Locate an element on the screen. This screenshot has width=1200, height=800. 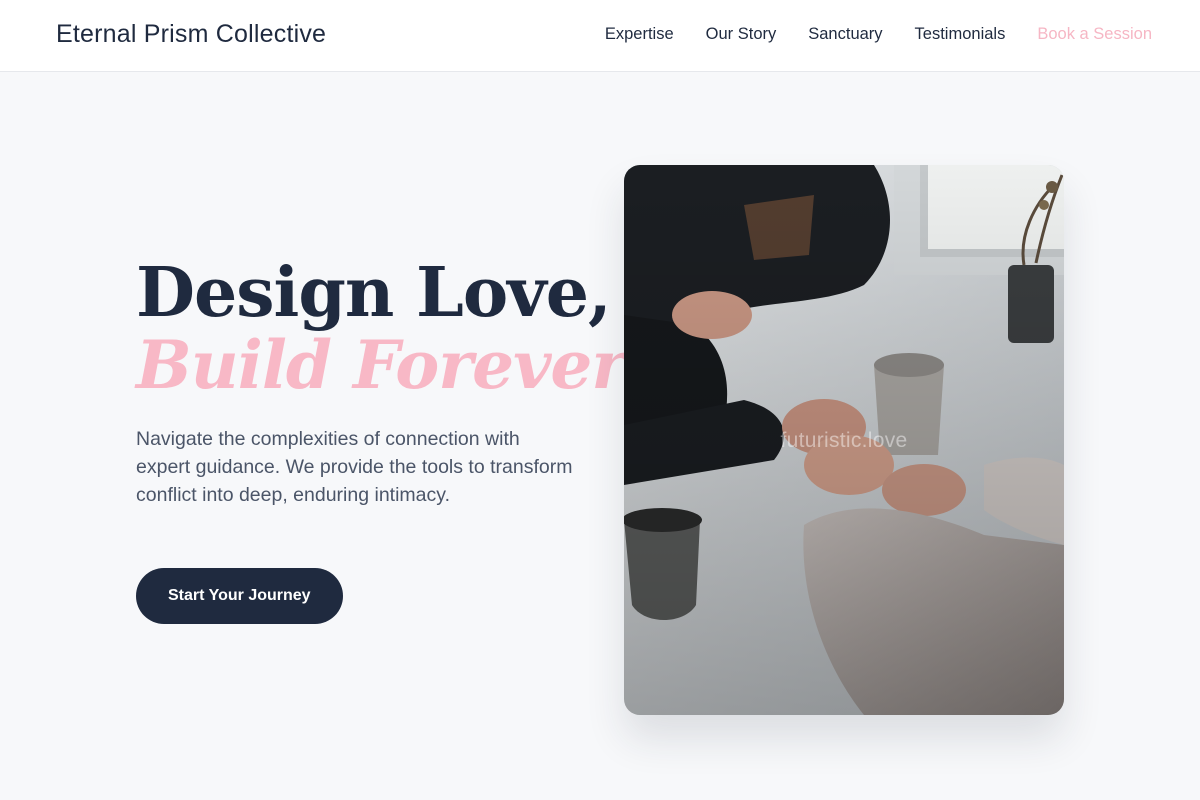
nav-link-book-session: Book a Session is located at coordinates (1094, 34).